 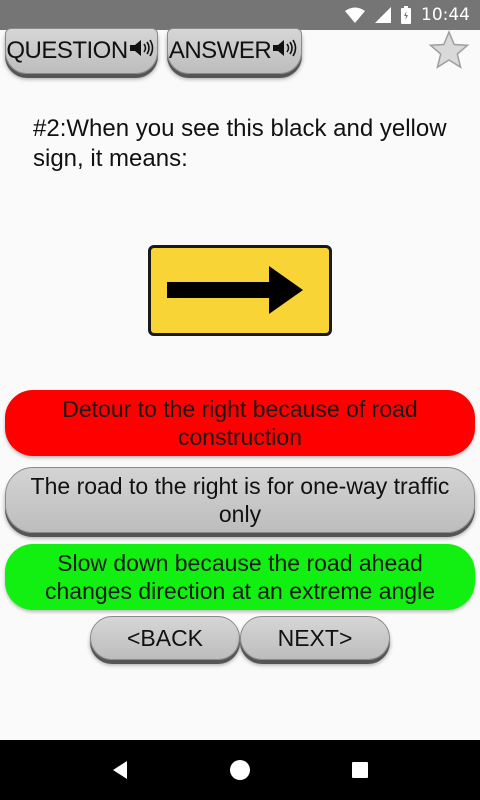 I want to click on question-button-label: QUESTION, so click(x=67, y=50).